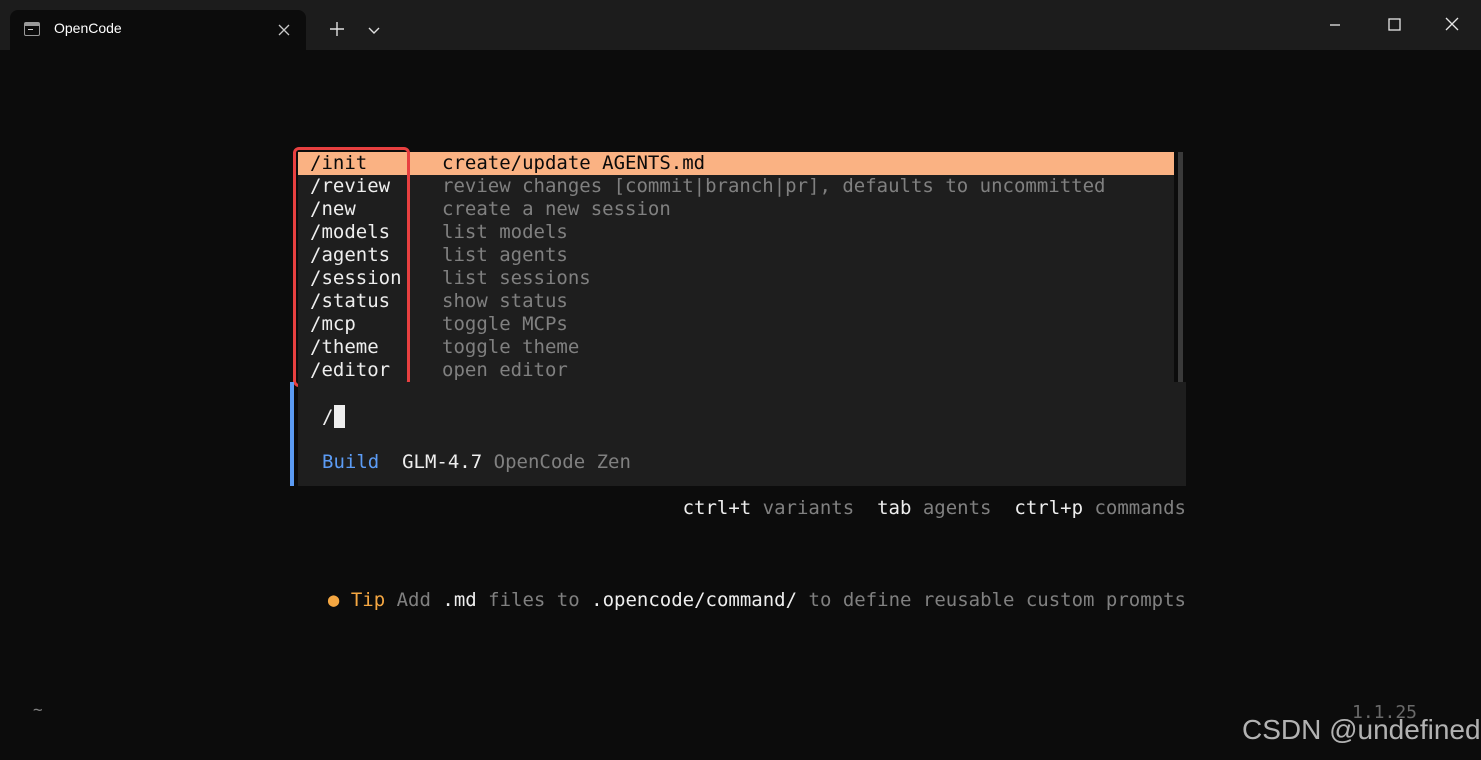 Image resolution: width=1481 pixels, height=760 pixels. I want to click on hint-key: ctrl+t, so click(717, 508).